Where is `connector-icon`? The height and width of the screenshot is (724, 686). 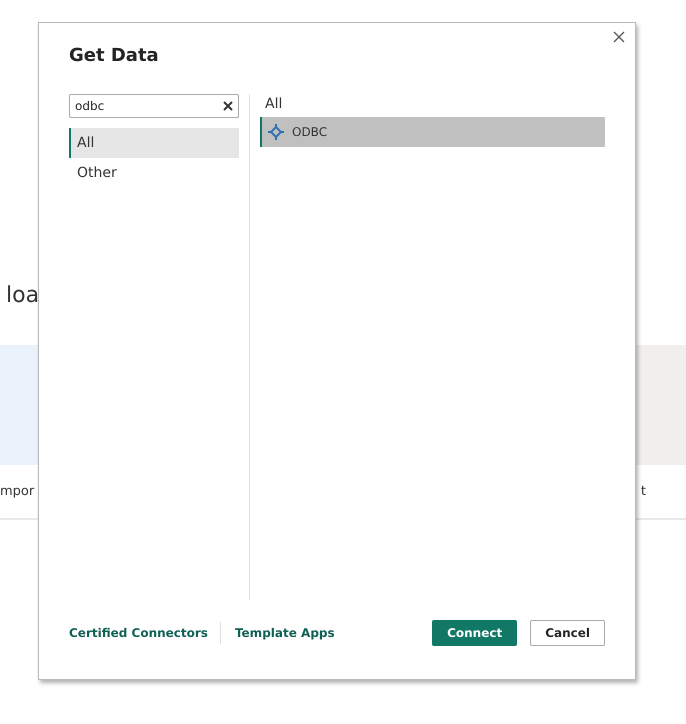 connector-icon is located at coordinates (276, 132).